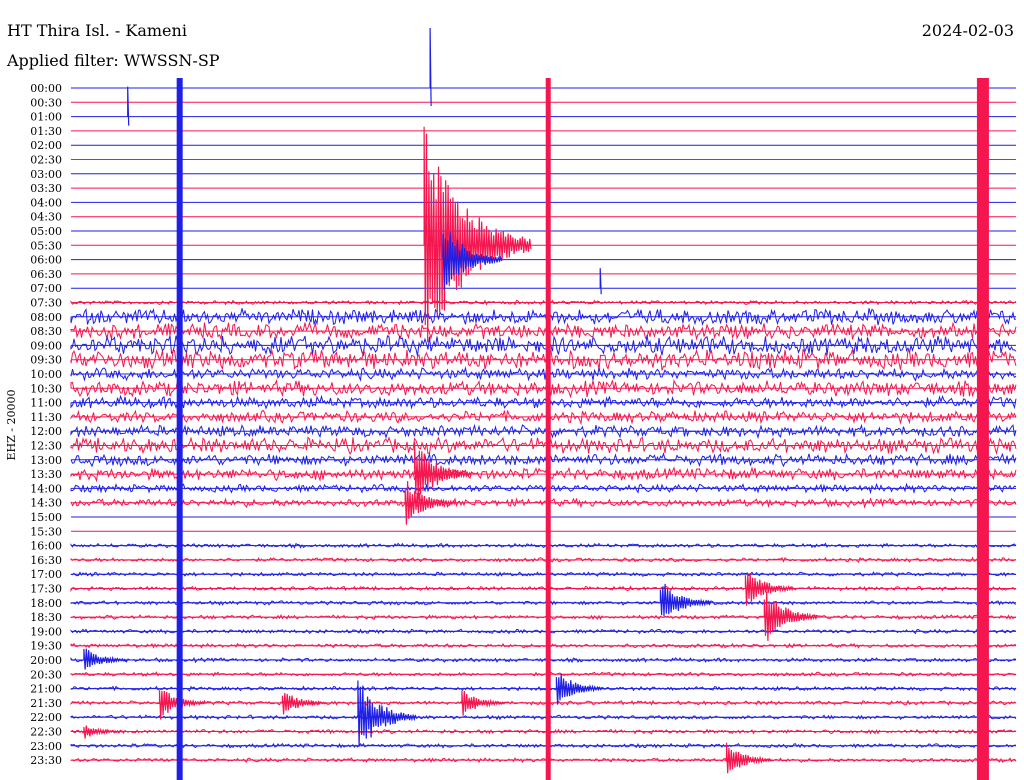 The height and width of the screenshot is (780, 1024). Describe the element at coordinates (46, 603) in the screenshot. I see `tick-label: 18:00` at that location.